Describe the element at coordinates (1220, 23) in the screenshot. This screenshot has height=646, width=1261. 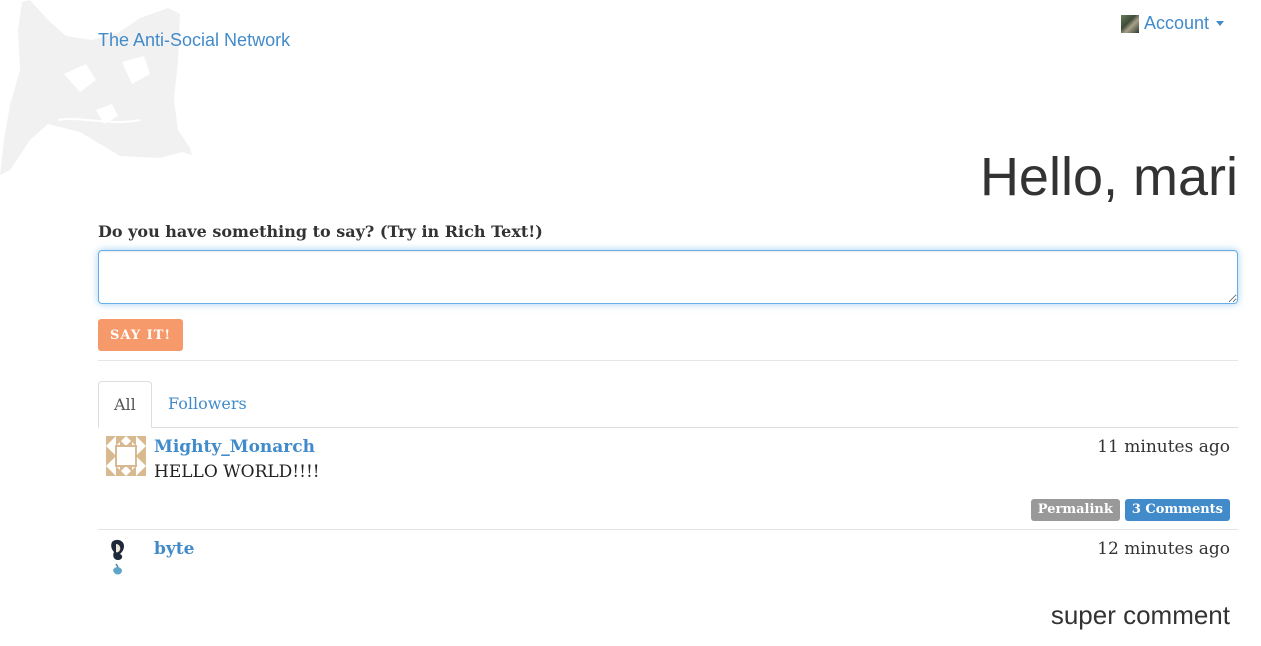
I see `caret-down-icon` at that location.